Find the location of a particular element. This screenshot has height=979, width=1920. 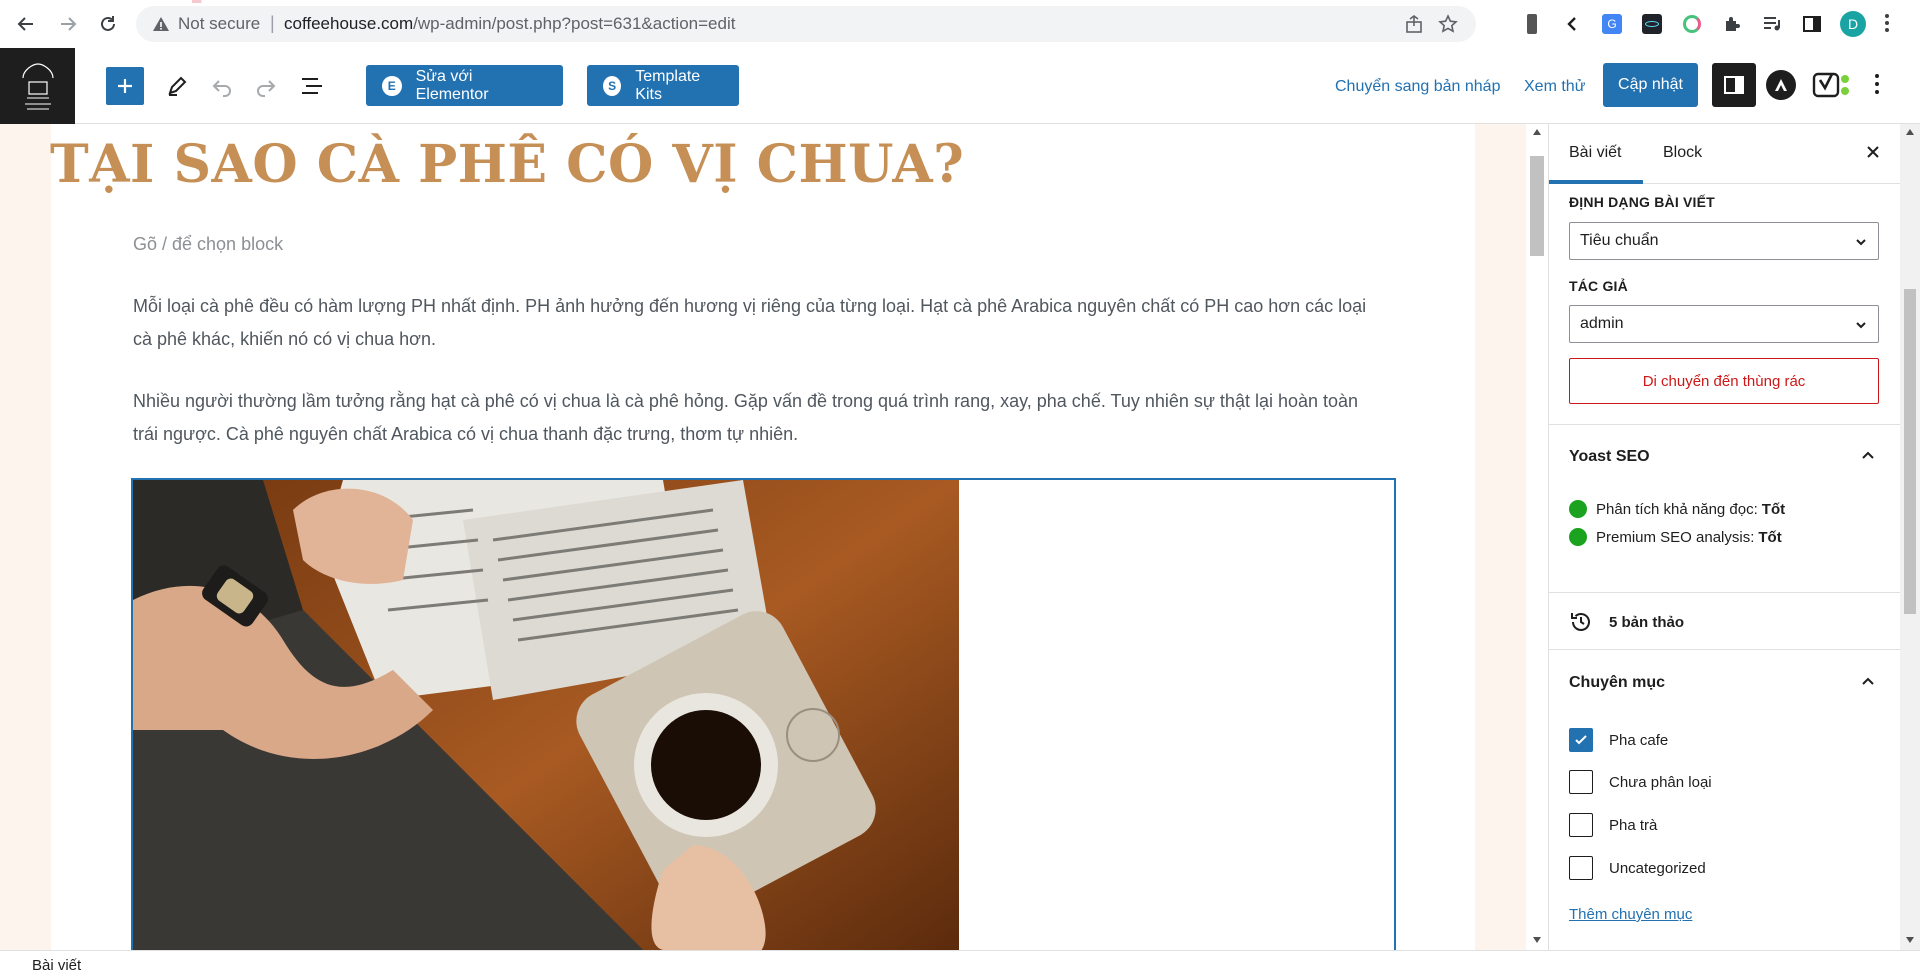

category-item-pha-tra: Pha trà is located at coordinates (1613, 825).